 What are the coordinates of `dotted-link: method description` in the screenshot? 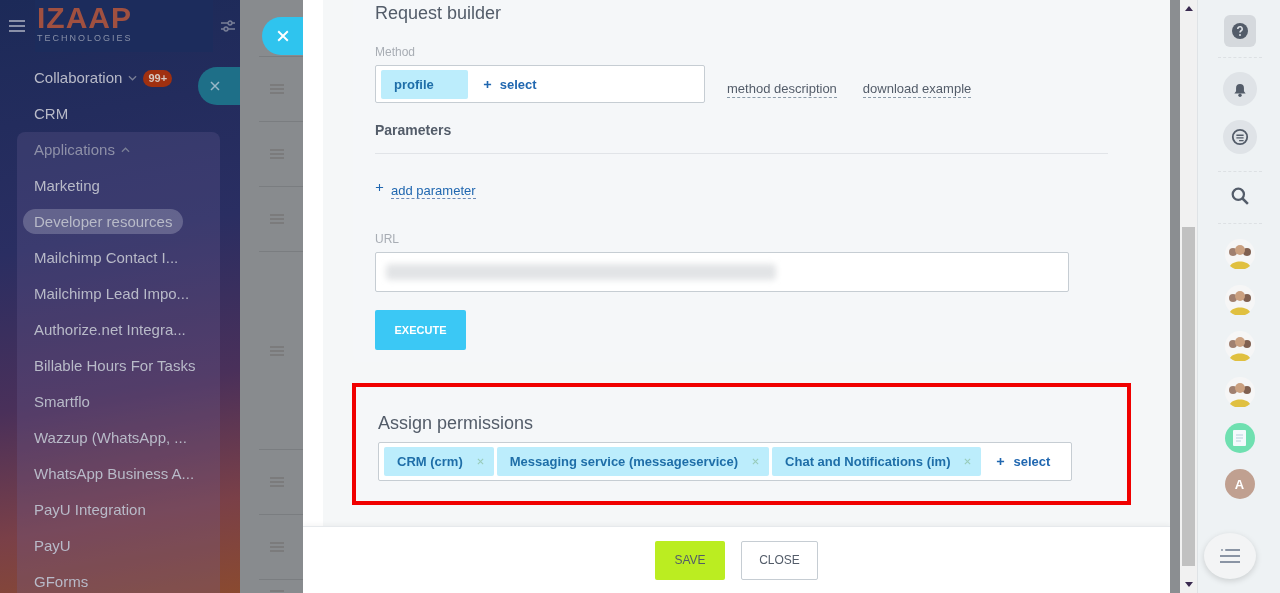 It's located at (782, 89).